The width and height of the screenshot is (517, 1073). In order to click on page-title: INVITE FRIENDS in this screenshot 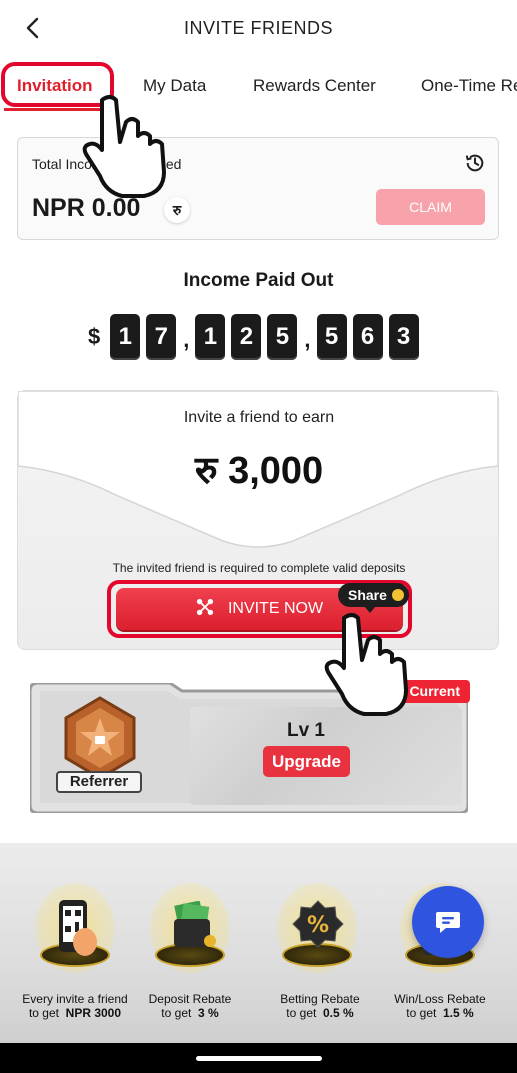, I will do `click(258, 28)`.